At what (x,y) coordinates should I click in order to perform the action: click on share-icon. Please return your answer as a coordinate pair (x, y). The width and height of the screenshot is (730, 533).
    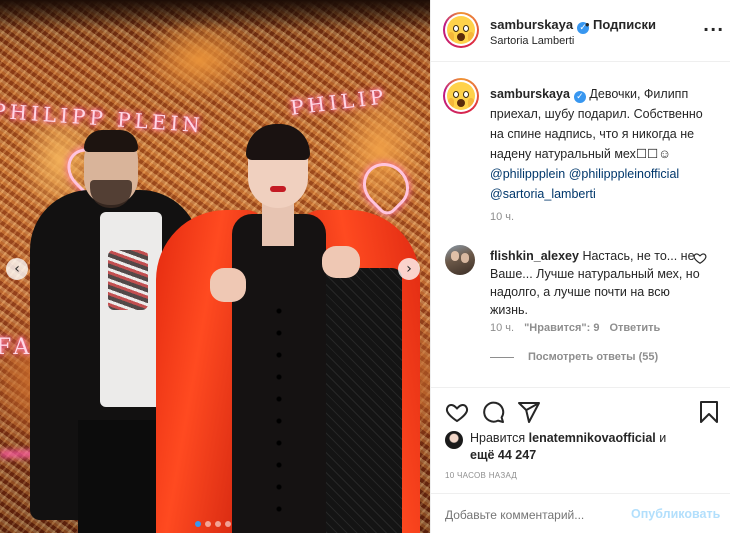
    Looking at the image, I should click on (529, 412).